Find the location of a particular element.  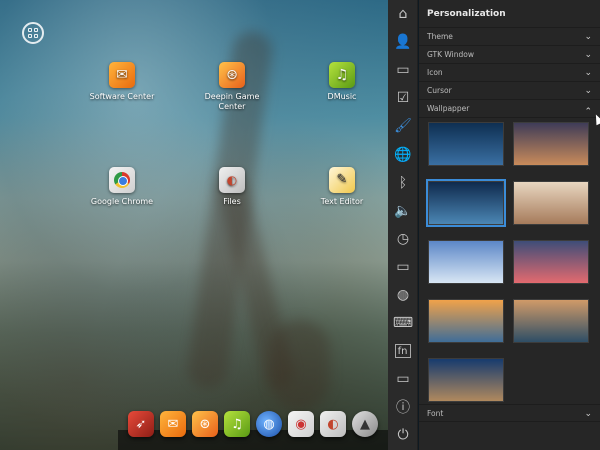

desktop-icon-label: DMusic is located at coordinates (342, 96).